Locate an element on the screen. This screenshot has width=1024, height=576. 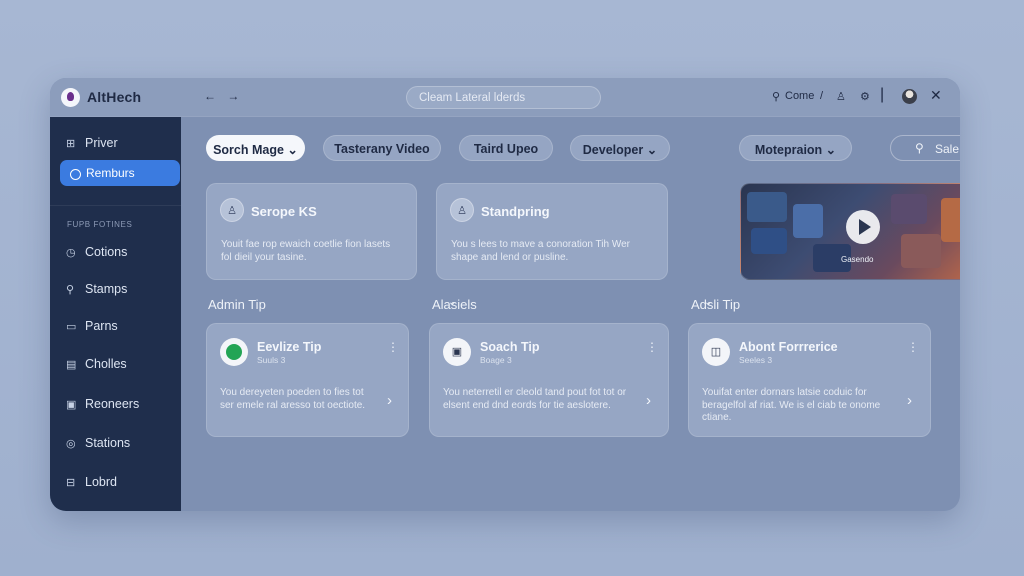
filter-chip-motepraion: Motepraion ⌄ is located at coordinates (795, 148).